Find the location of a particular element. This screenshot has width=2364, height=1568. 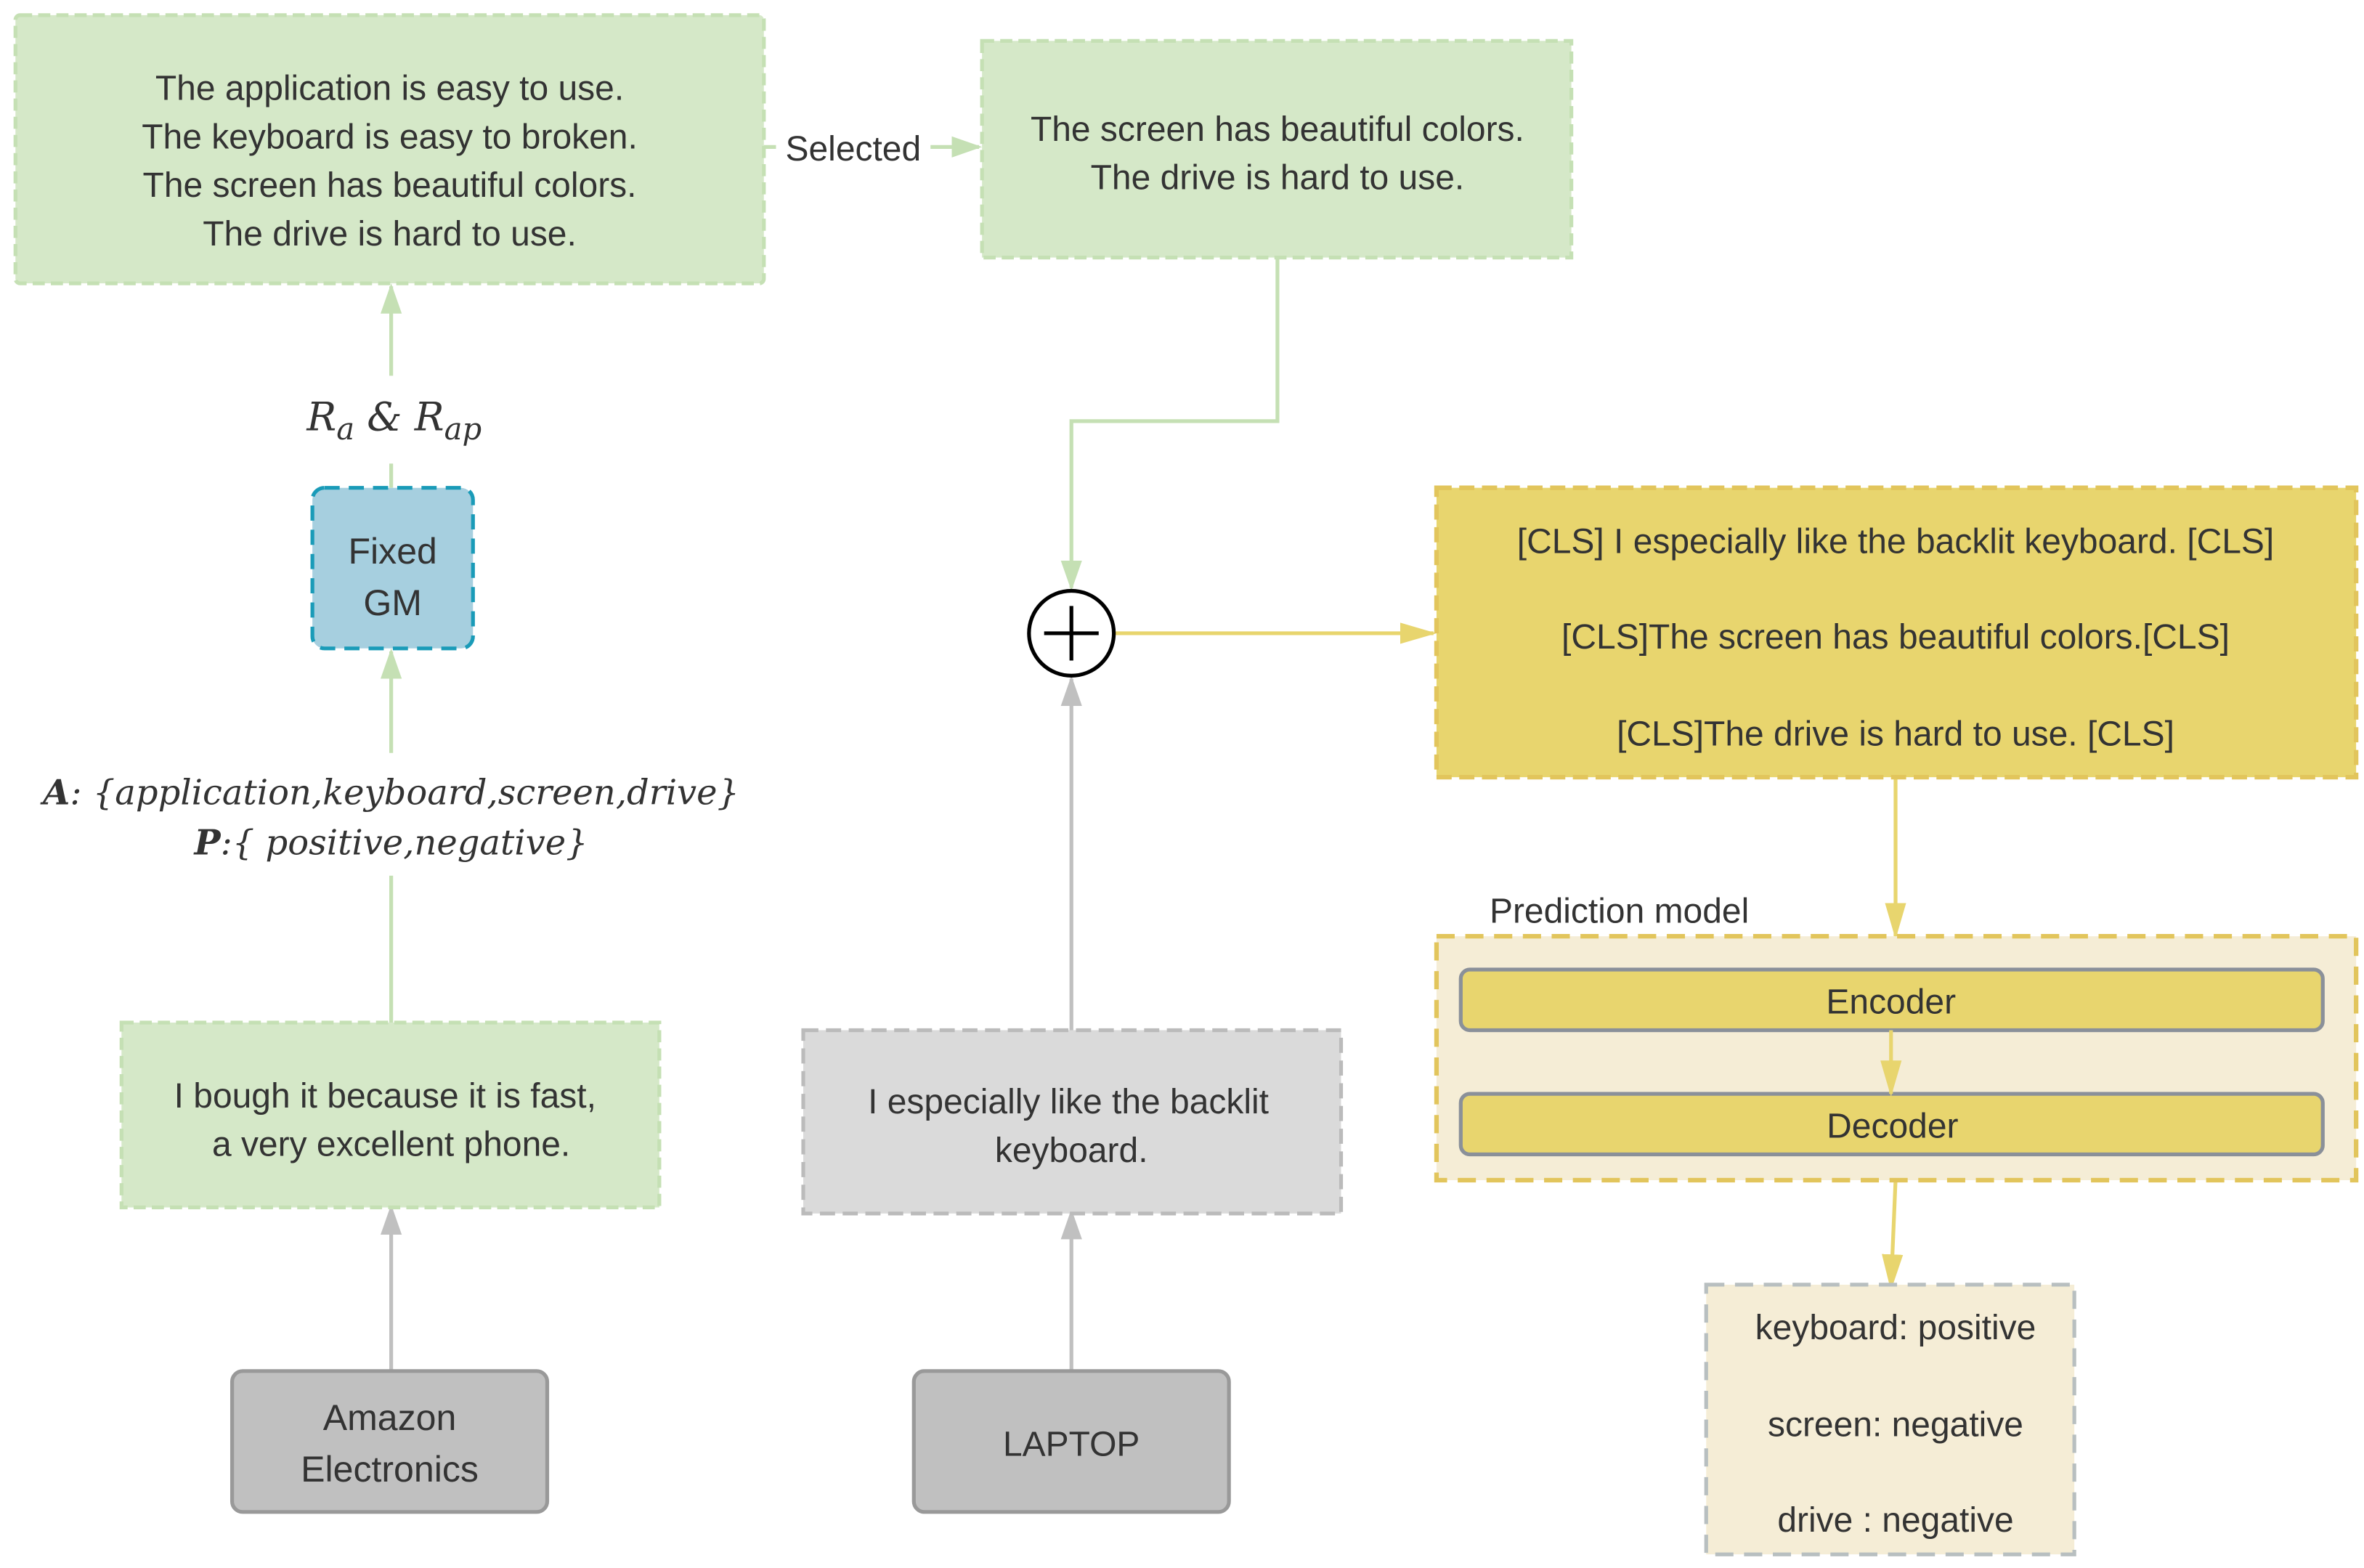

target-sentence-box: I especially like the backlit keyboard. is located at coordinates (1072, 1122).